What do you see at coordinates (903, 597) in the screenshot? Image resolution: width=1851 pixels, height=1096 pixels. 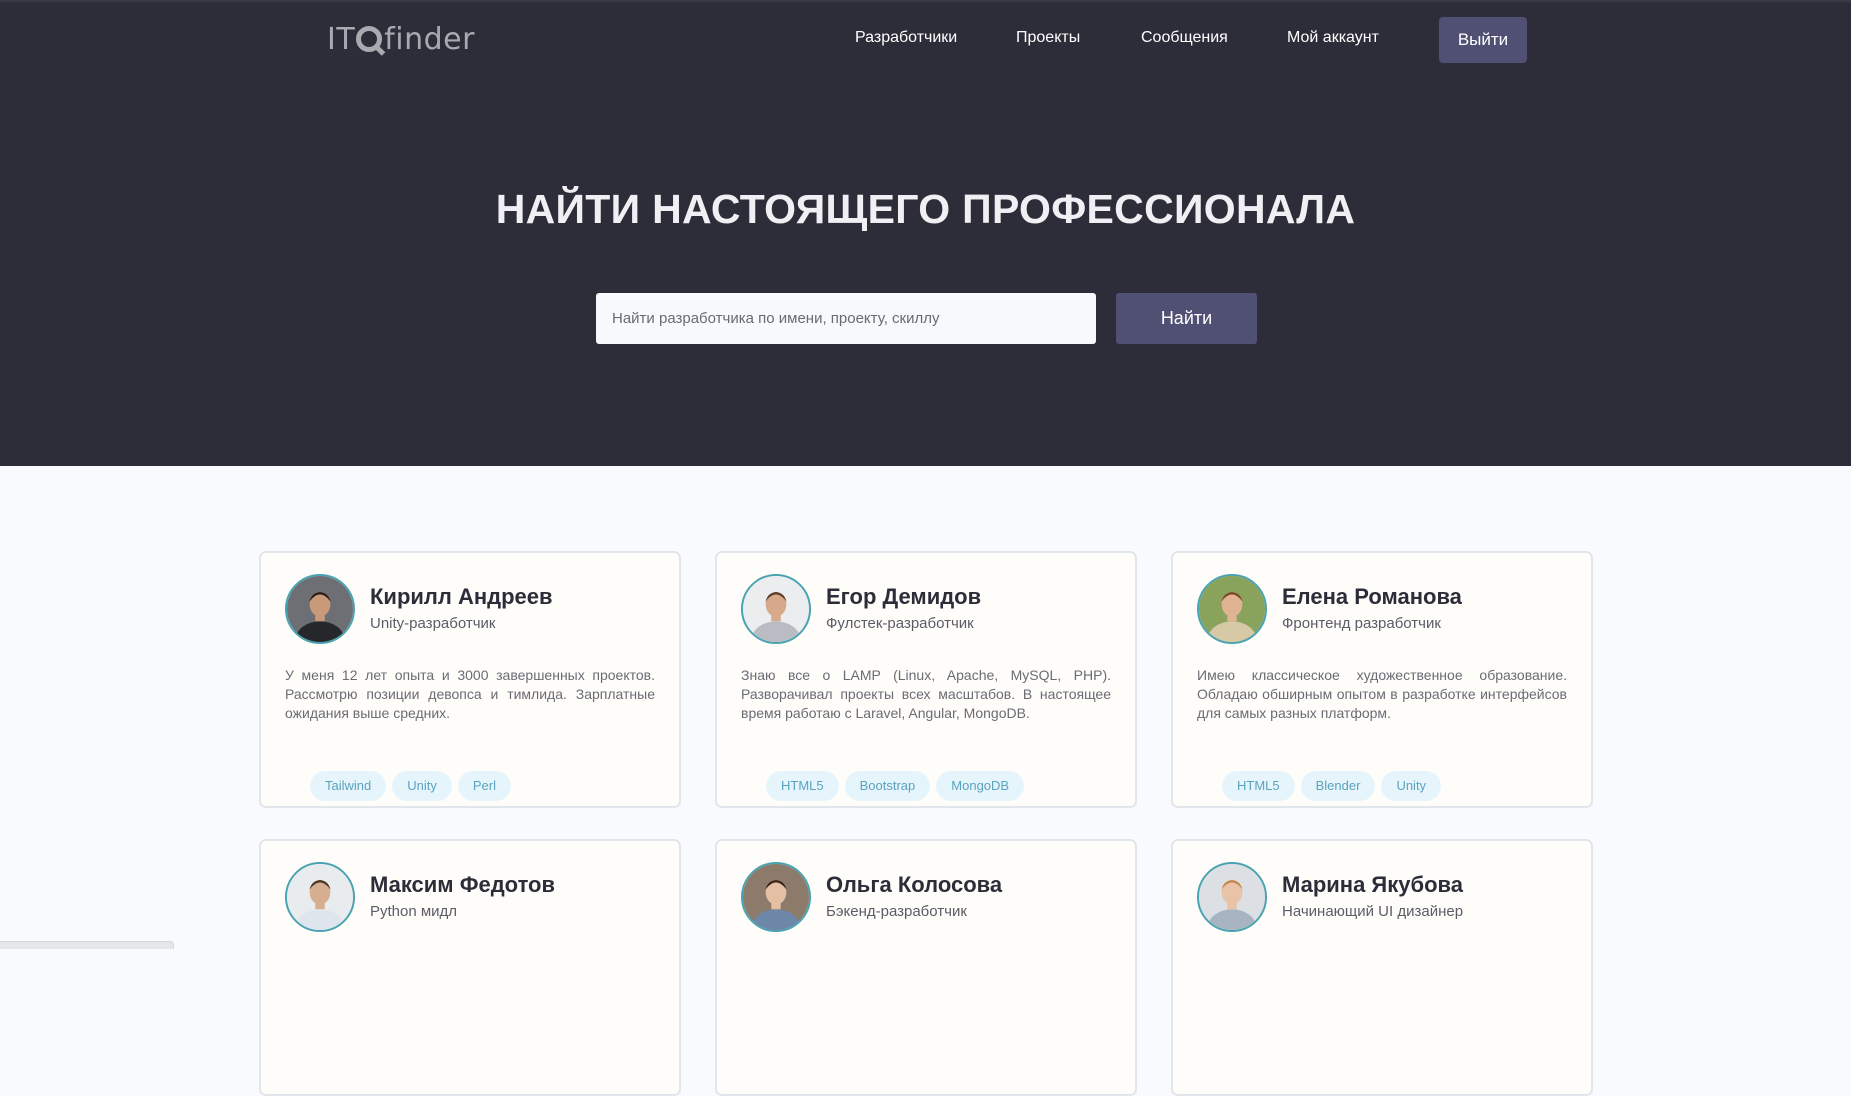 I see `developer-name: Егор Демидов` at bounding box center [903, 597].